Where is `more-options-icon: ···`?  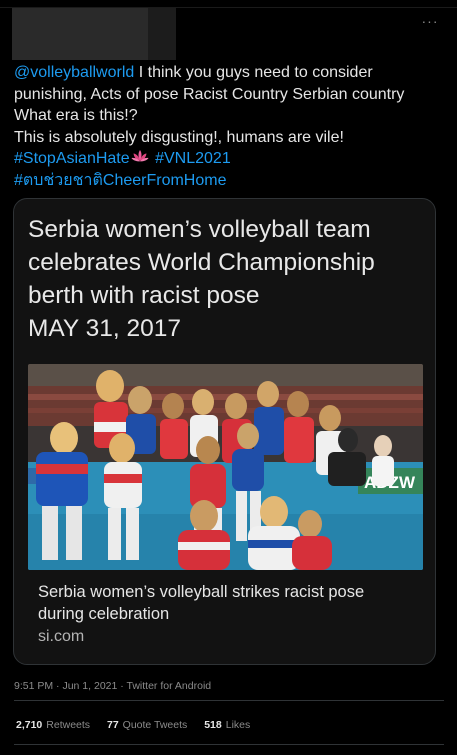 more-options-icon: ··· is located at coordinates (430, 22).